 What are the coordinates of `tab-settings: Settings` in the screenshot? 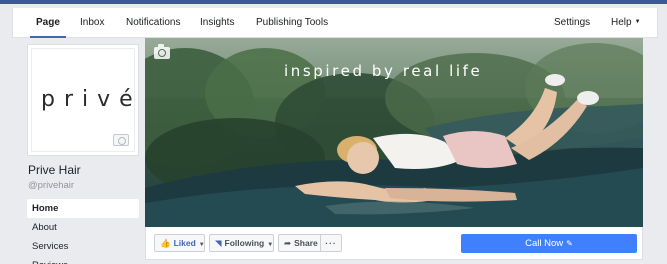 It's located at (572, 23).